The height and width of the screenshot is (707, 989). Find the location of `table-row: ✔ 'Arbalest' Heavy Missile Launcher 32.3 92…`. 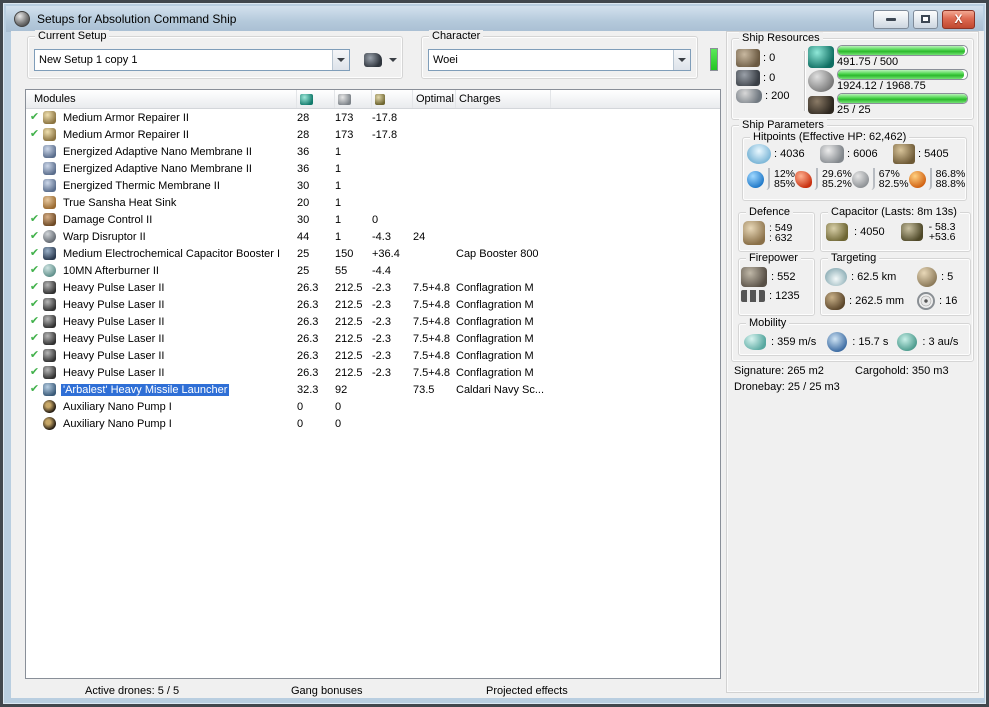

table-row: ✔ 'Arbalest' Heavy Missile Launcher 32.3 92… is located at coordinates (373, 389).